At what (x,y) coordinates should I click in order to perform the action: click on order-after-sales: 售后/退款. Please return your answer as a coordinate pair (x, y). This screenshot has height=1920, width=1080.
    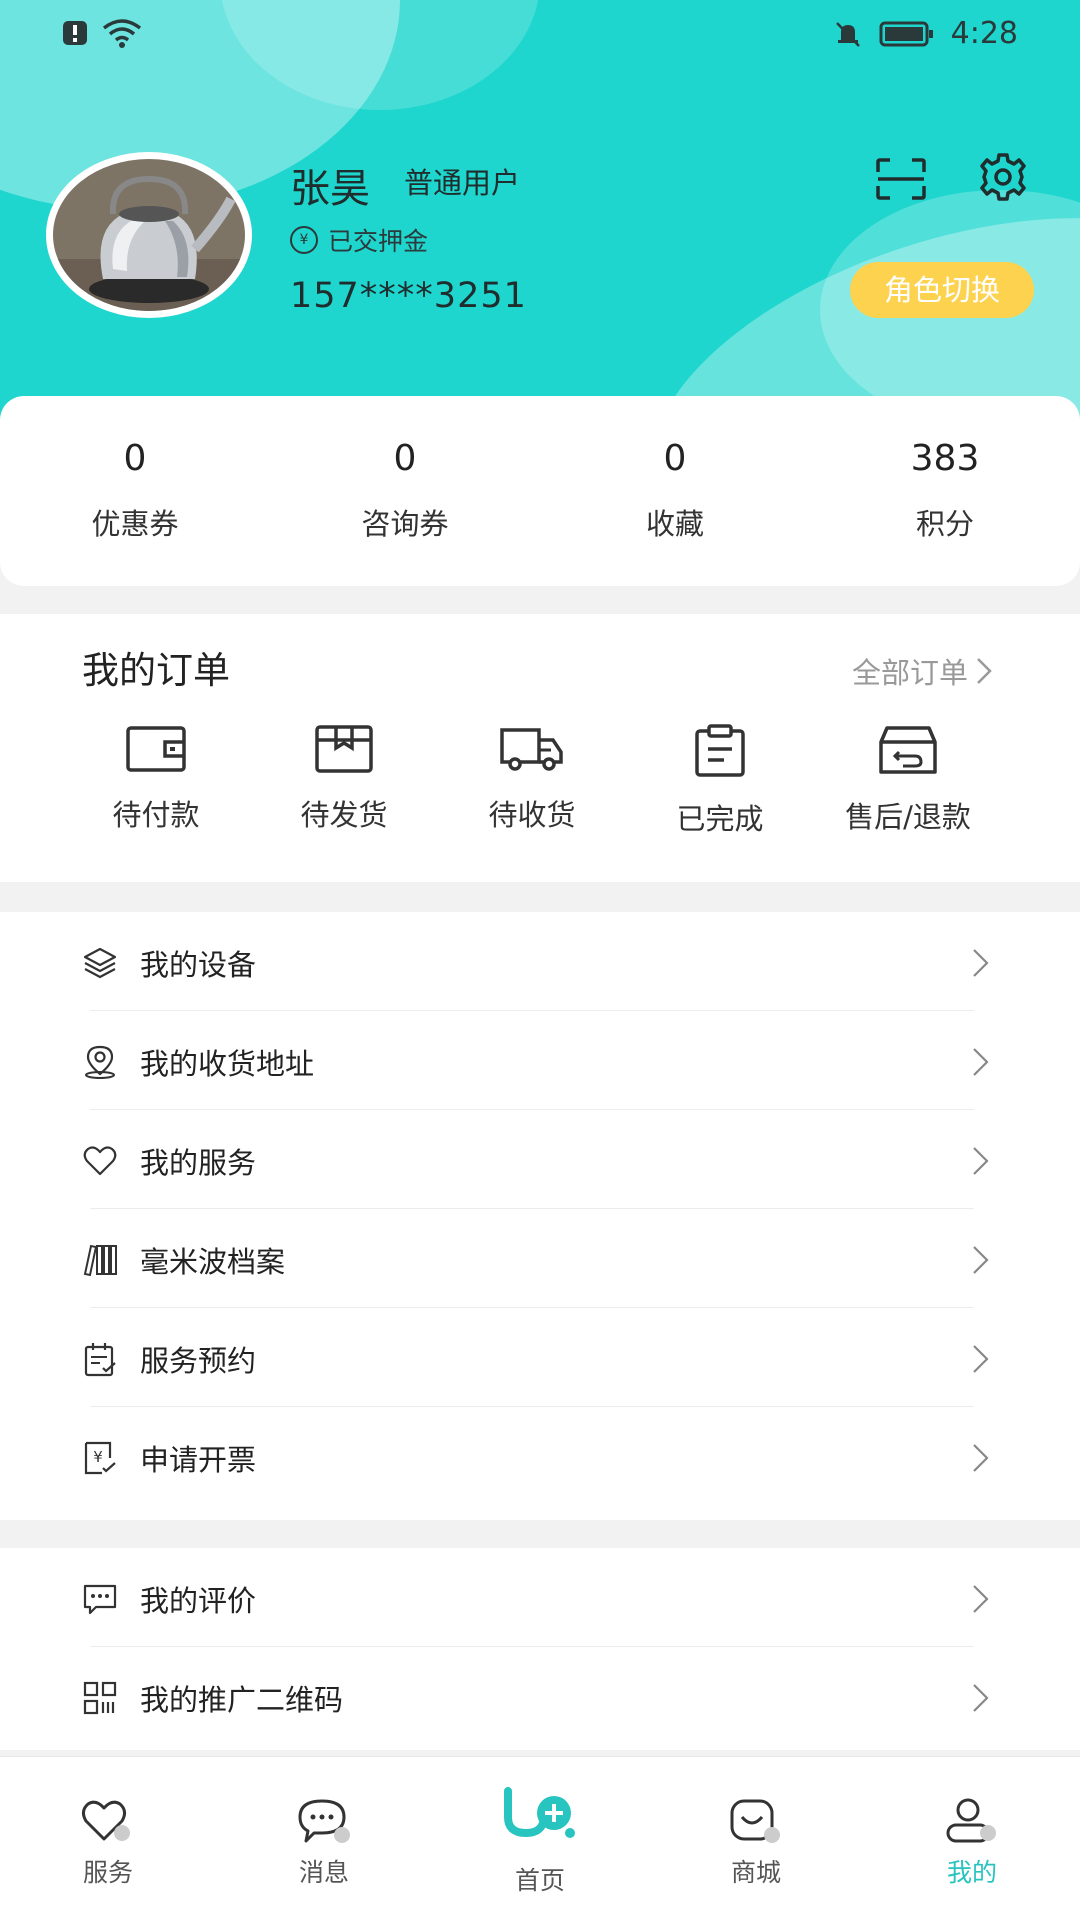
    Looking at the image, I should click on (908, 781).